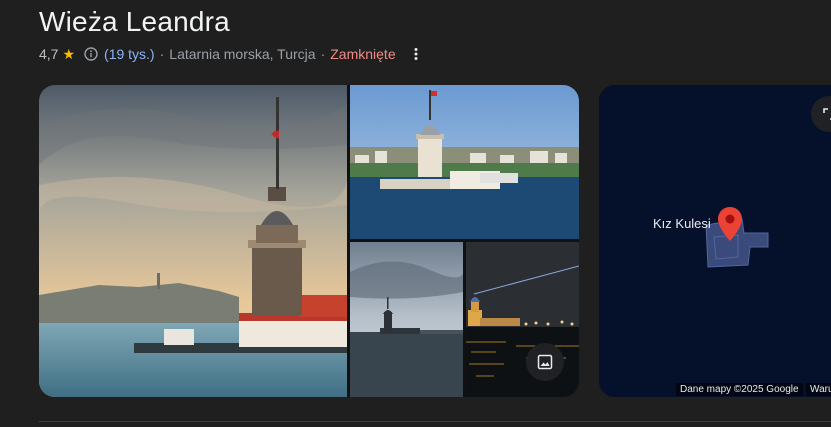 This screenshot has width=831, height=427. I want to click on photo-daytime, so click(464, 162).